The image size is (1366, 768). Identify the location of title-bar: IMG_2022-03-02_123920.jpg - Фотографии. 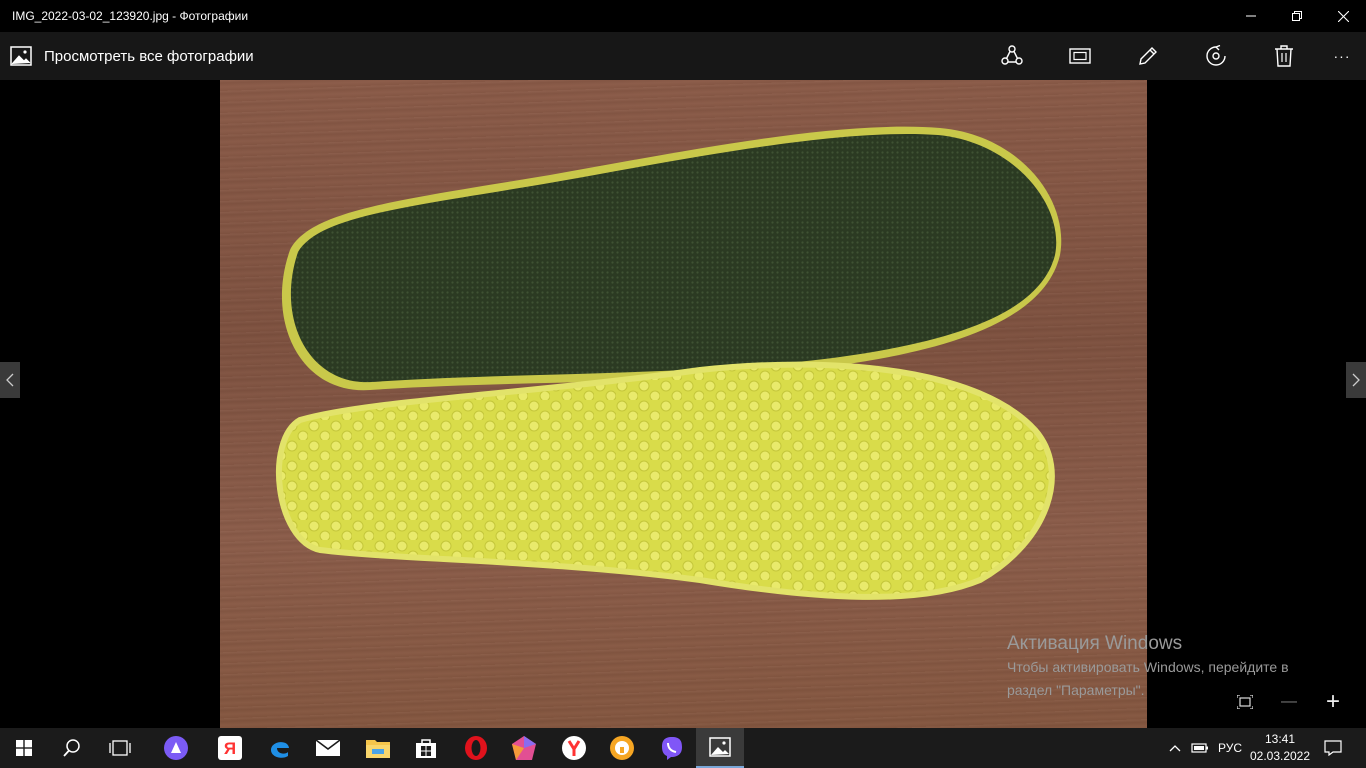
(683, 16).